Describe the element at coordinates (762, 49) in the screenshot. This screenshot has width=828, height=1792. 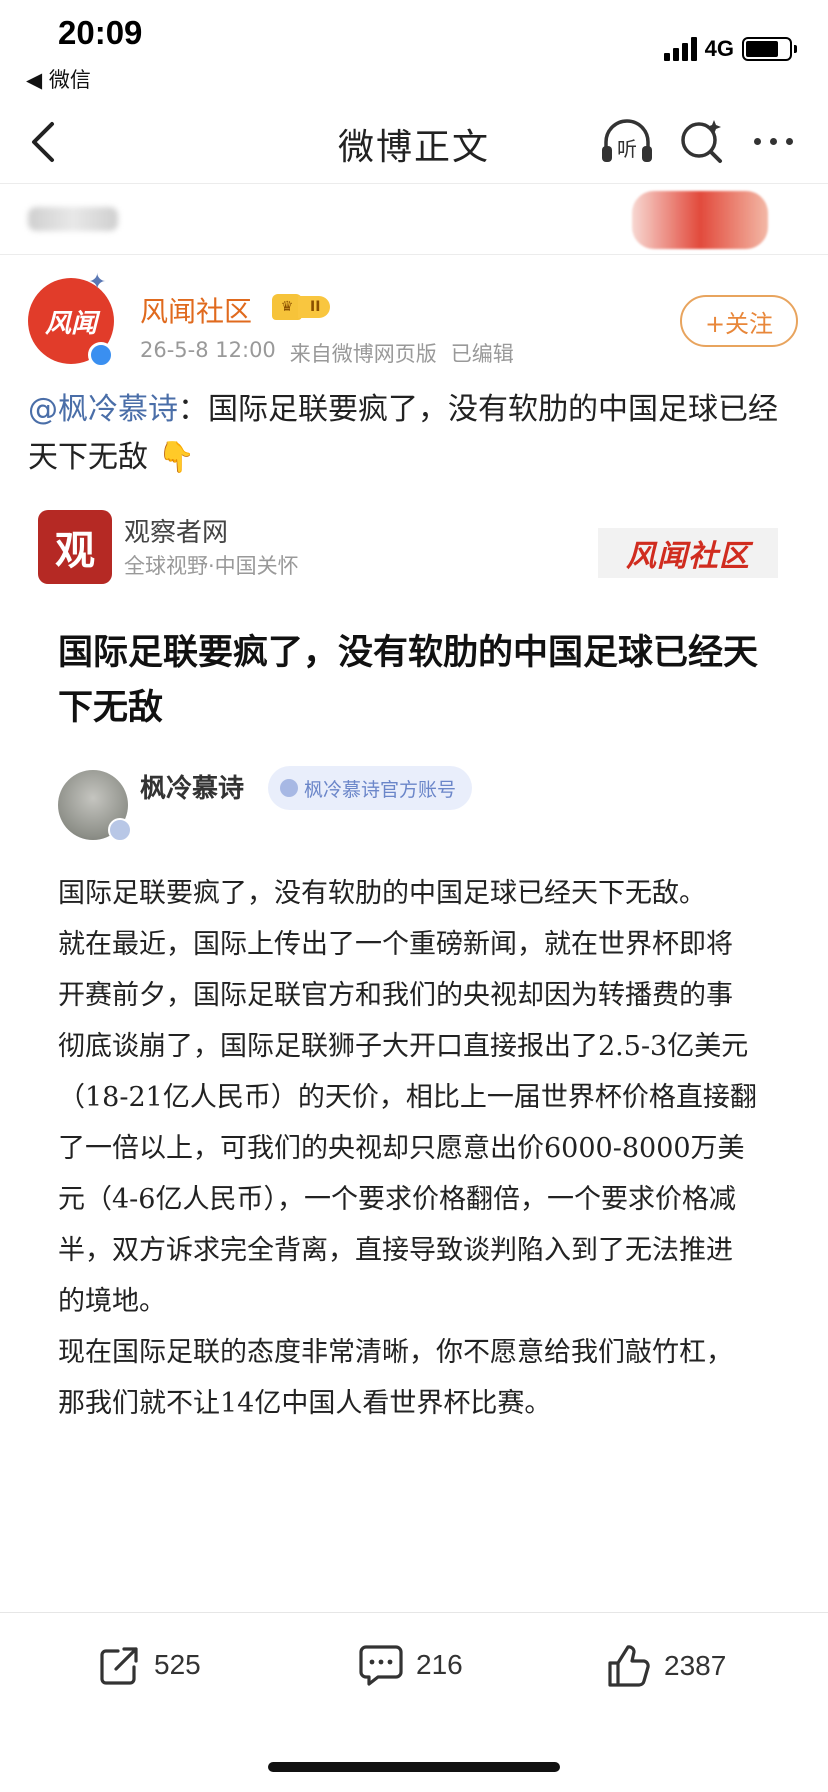
I see `battery-fill` at that location.